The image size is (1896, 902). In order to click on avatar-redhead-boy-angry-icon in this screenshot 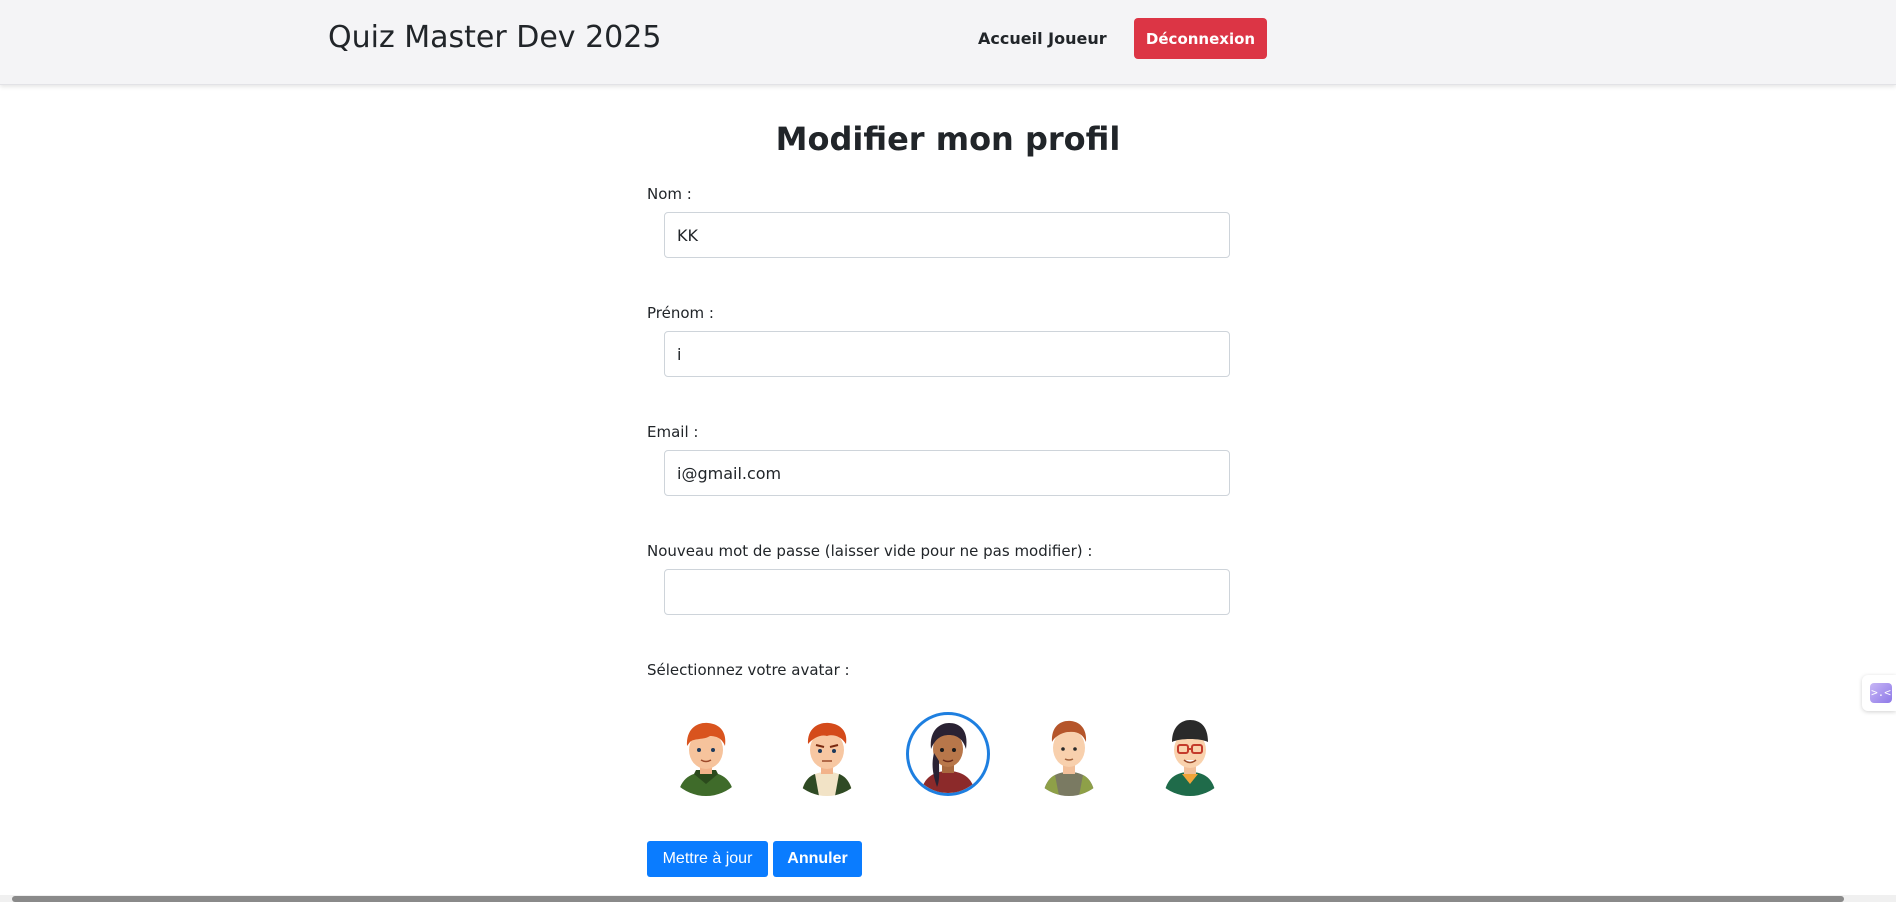, I will do `click(827, 759)`.